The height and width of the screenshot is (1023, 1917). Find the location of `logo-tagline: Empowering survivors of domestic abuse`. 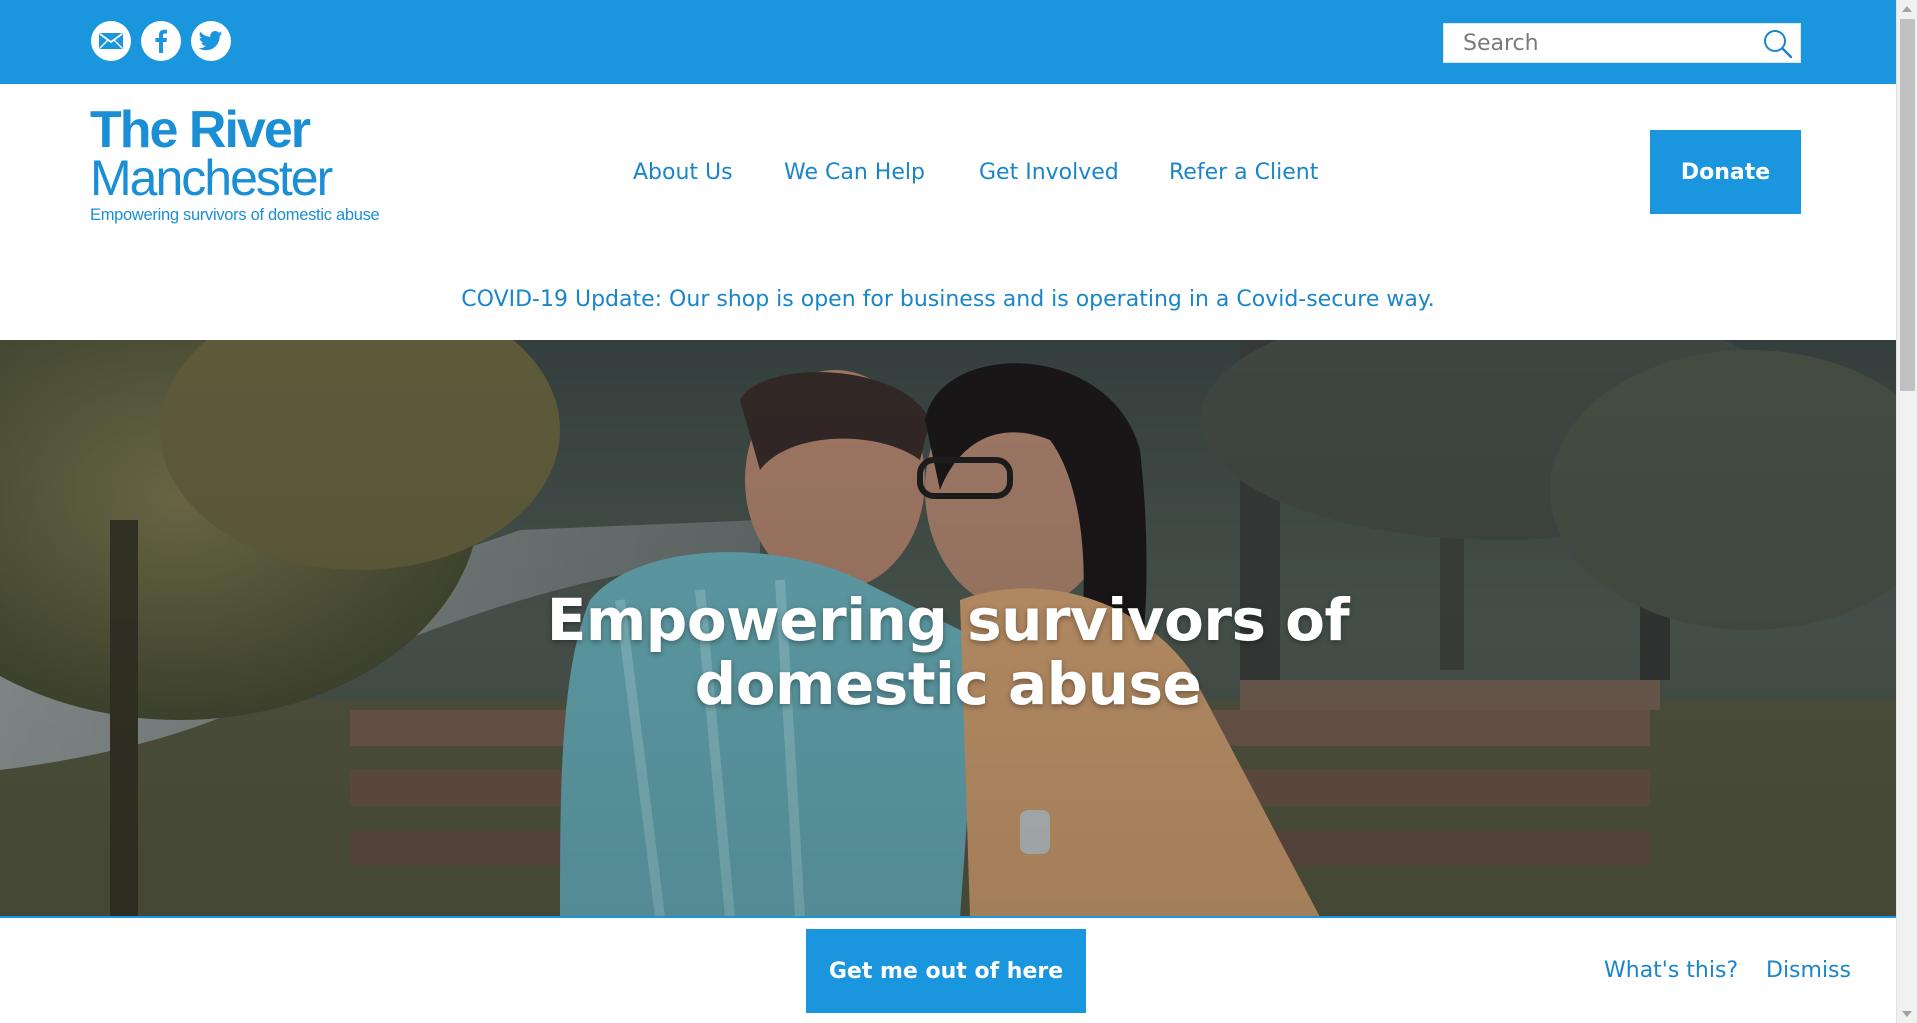

logo-tagline: Empowering survivors of domestic abuse is located at coordinates (235, 215).